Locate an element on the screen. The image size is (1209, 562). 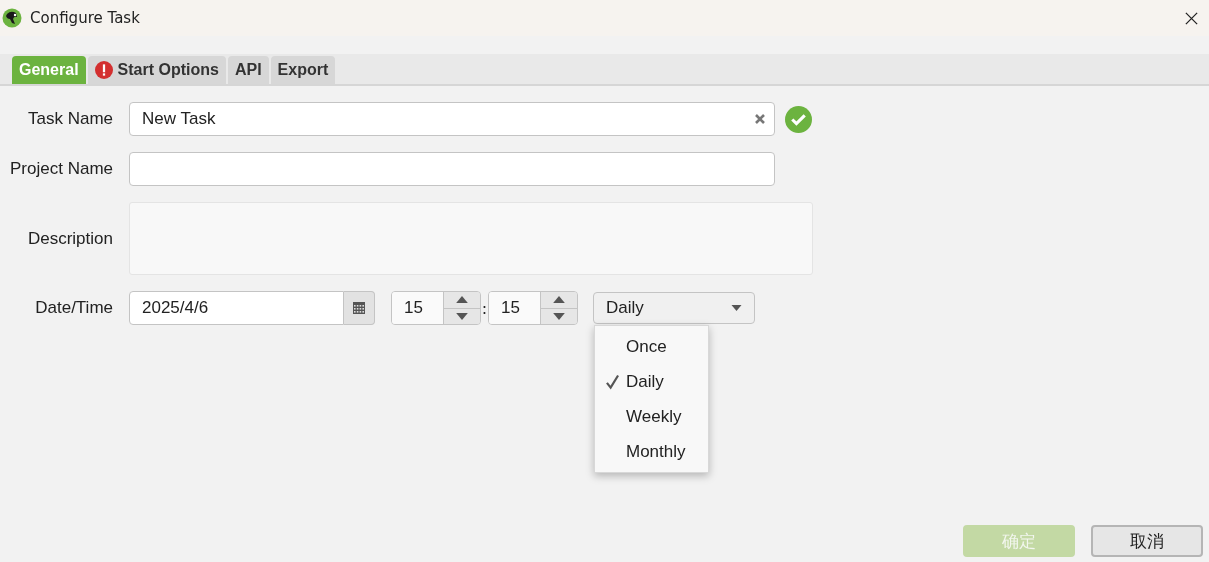
dialog-button: 取消 is located at coordinates (1147, 541).